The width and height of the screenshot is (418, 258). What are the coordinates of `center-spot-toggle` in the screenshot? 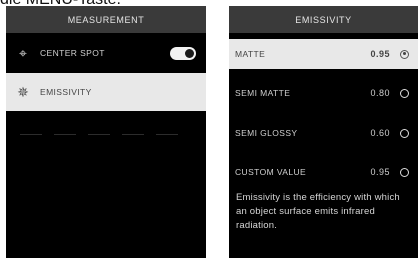 It's located at (183, 53).